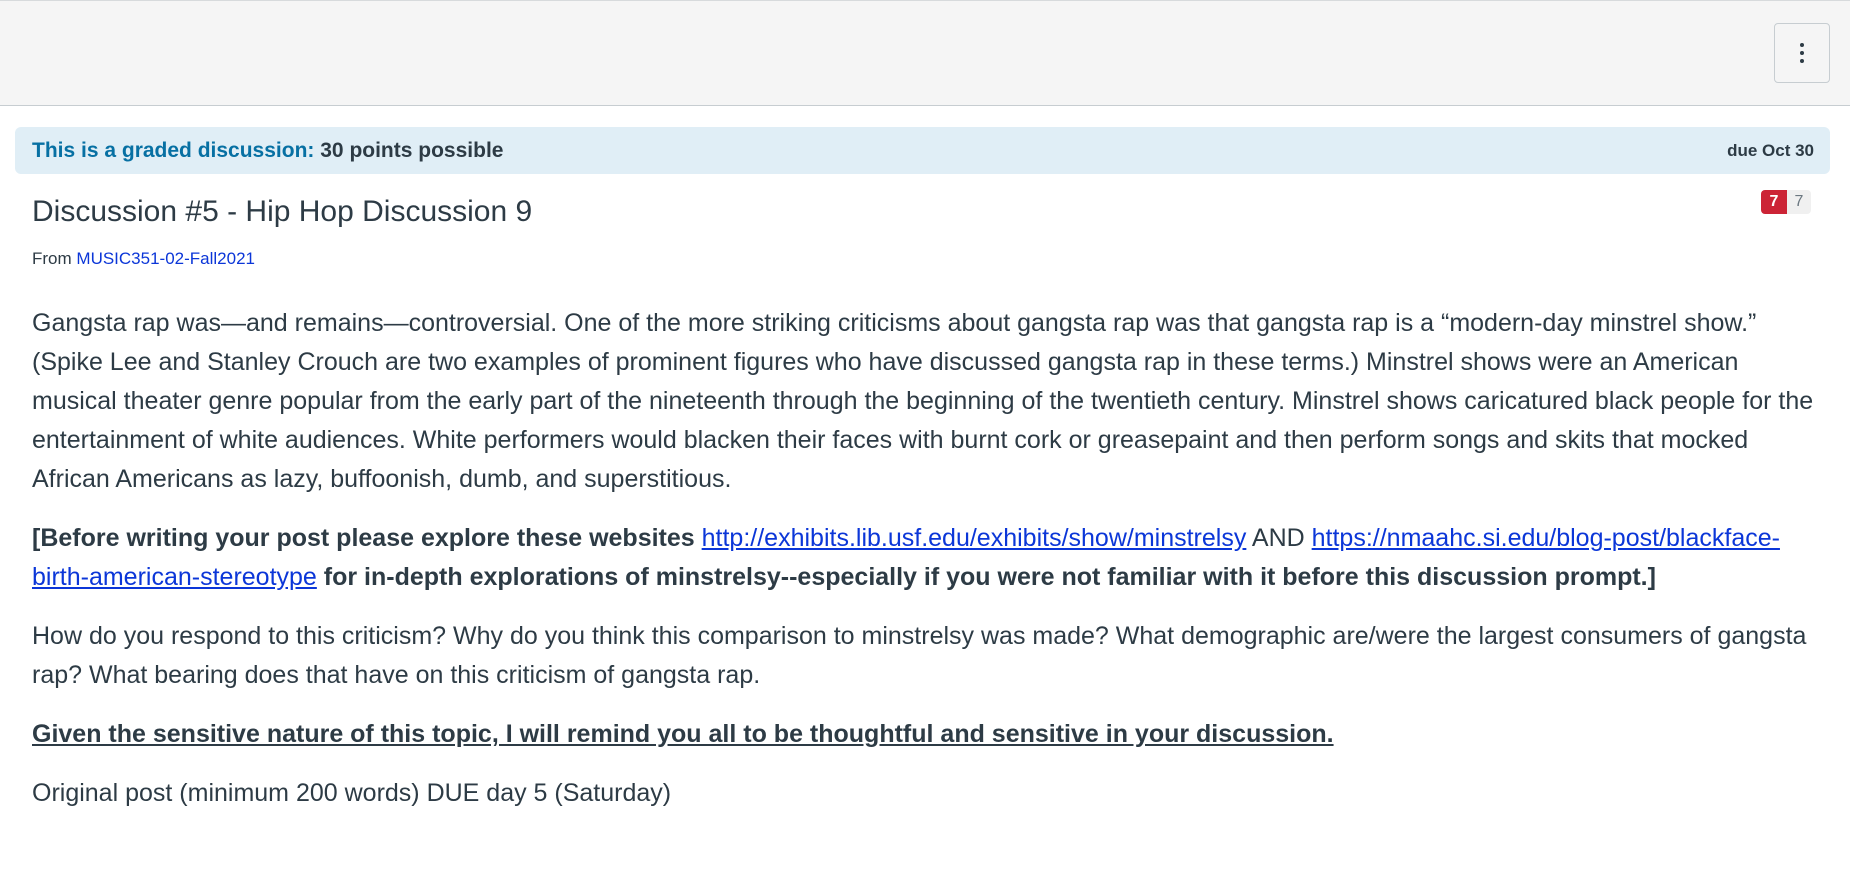 Image resolution: width=1850 pixels, height=870 pixels. I want to click on discussion-title: Discussion #5 - Hip Hop Discussion 9, so click(282, 211).